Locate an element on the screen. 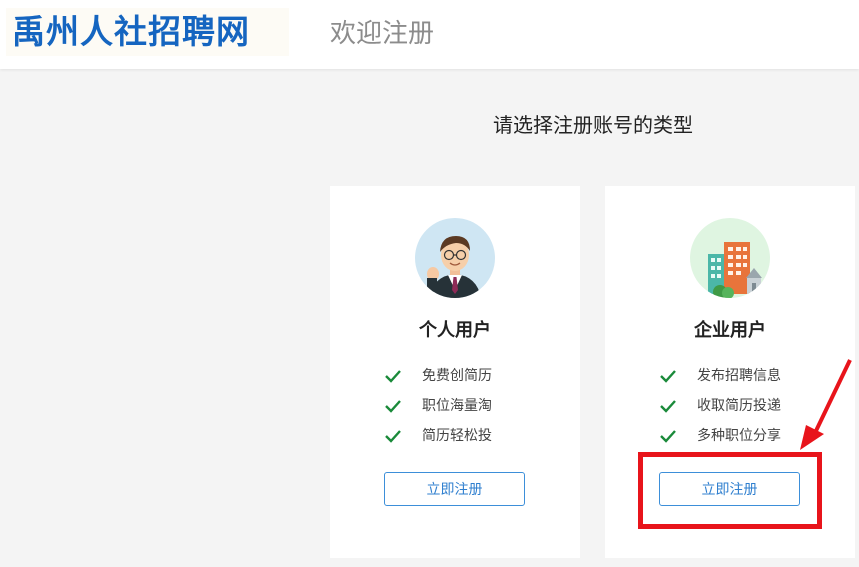 The height and width of the screenshot is (567, 859). feature-label: 免费创简历 is located at coordinates (457, 376).